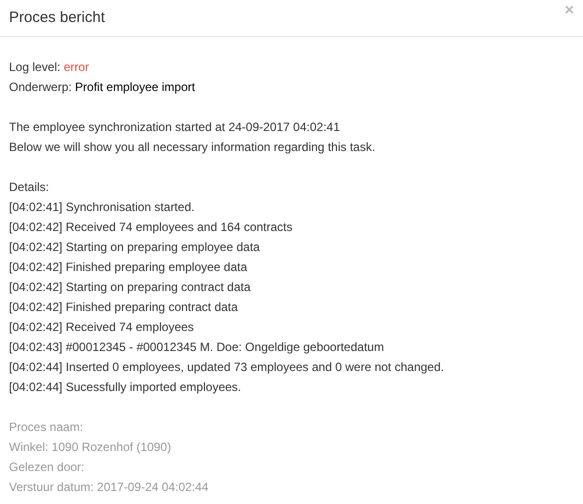 Image resolution: width=583 pixels, height=504 pixels. Describe the element at coordinates (151, 227) in the screenshot. I see `log-line: [04:02:42] Received 74 employees and 164 contracts` at that location.